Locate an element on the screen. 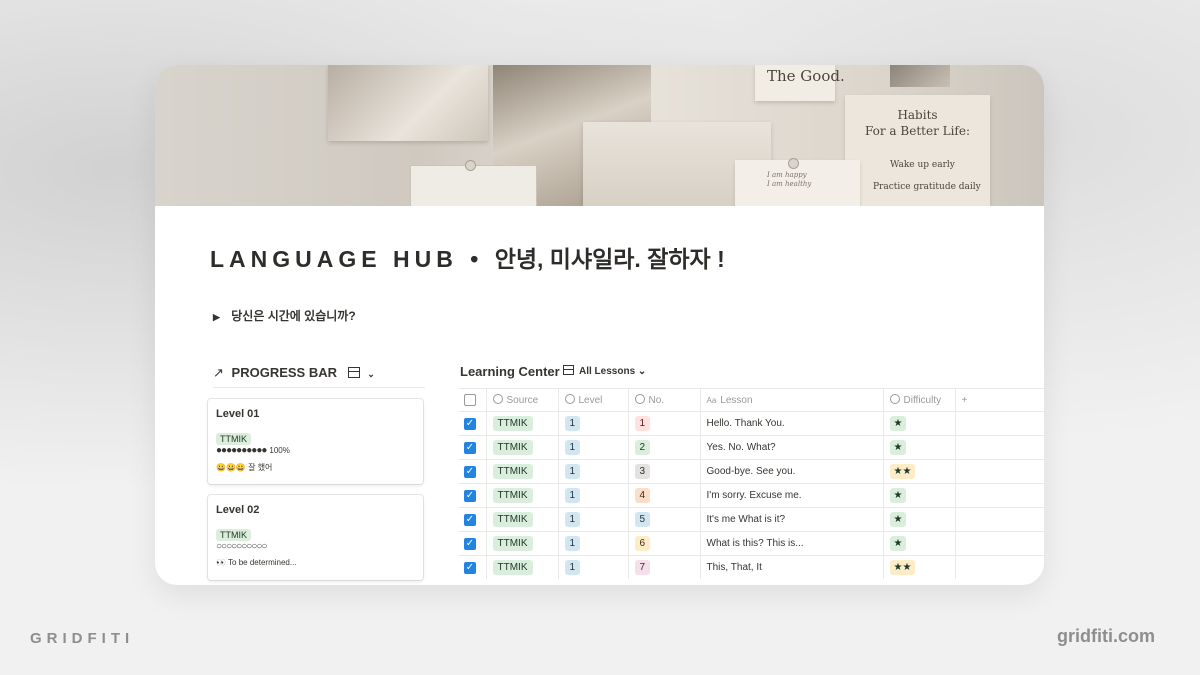 The image size is (1200, 675). lesson-title: I'm sorry. Excuse me. is located at coordinates (754, 495).